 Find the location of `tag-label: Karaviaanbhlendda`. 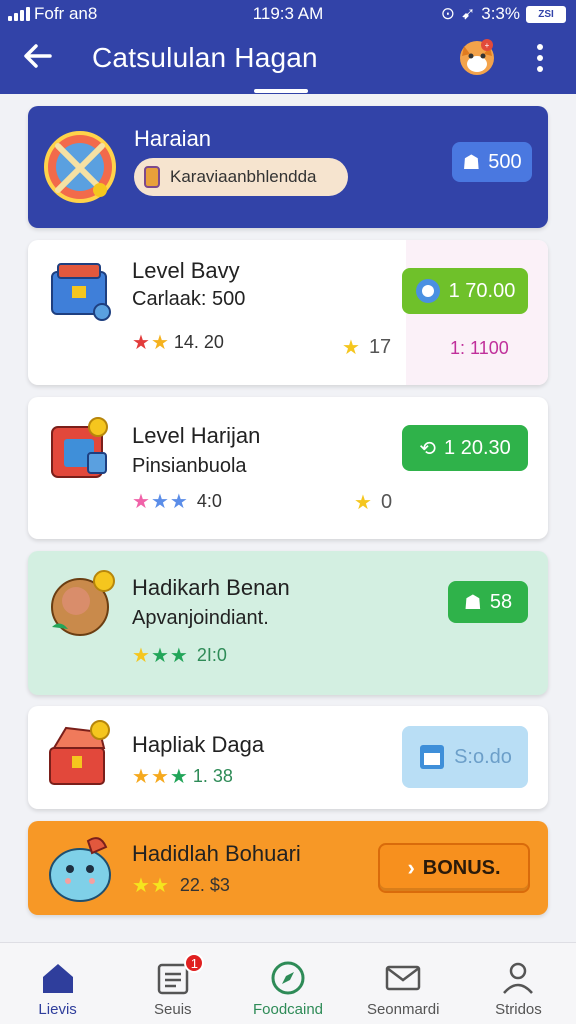

tag-label: Karaviaanbhlendda is located at coordinates (243, 176).